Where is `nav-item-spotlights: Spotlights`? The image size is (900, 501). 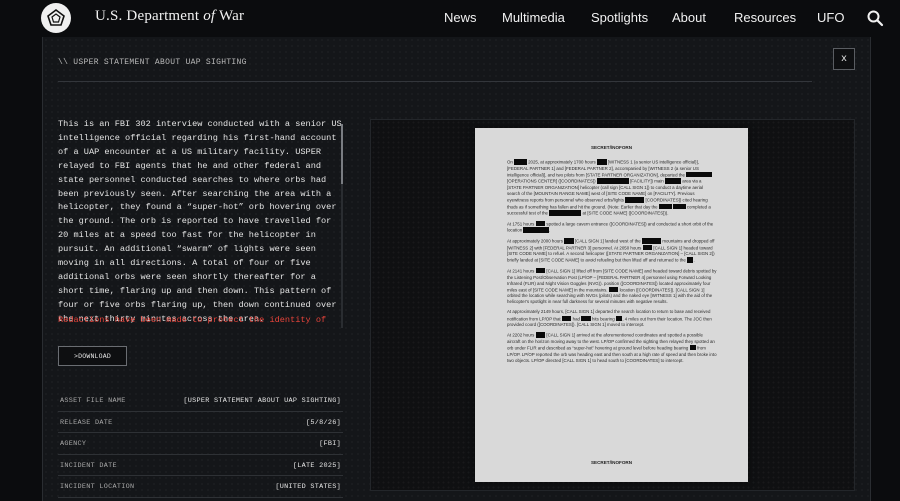 nav-item-spotlights: Spotlights is located at coordinates (619, 17).